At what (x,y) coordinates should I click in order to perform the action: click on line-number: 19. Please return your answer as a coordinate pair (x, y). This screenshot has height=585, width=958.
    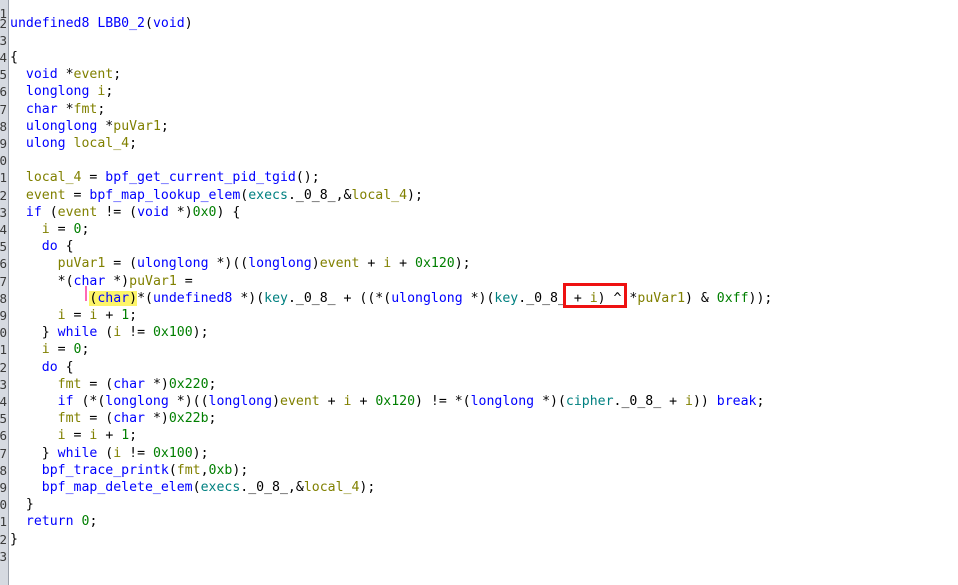
    Looking at the image, I should click on (3, 315).